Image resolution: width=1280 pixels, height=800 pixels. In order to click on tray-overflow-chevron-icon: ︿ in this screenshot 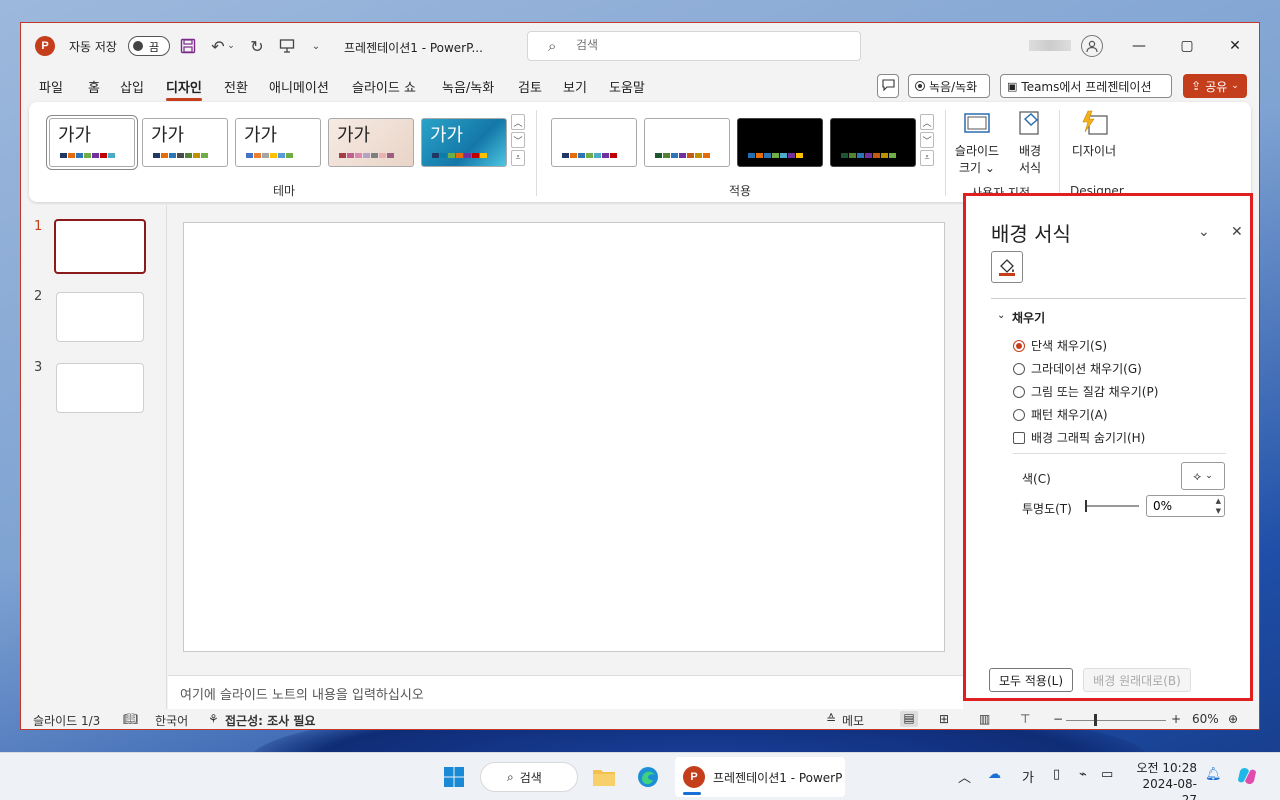, I will do `click(964, 776)`.